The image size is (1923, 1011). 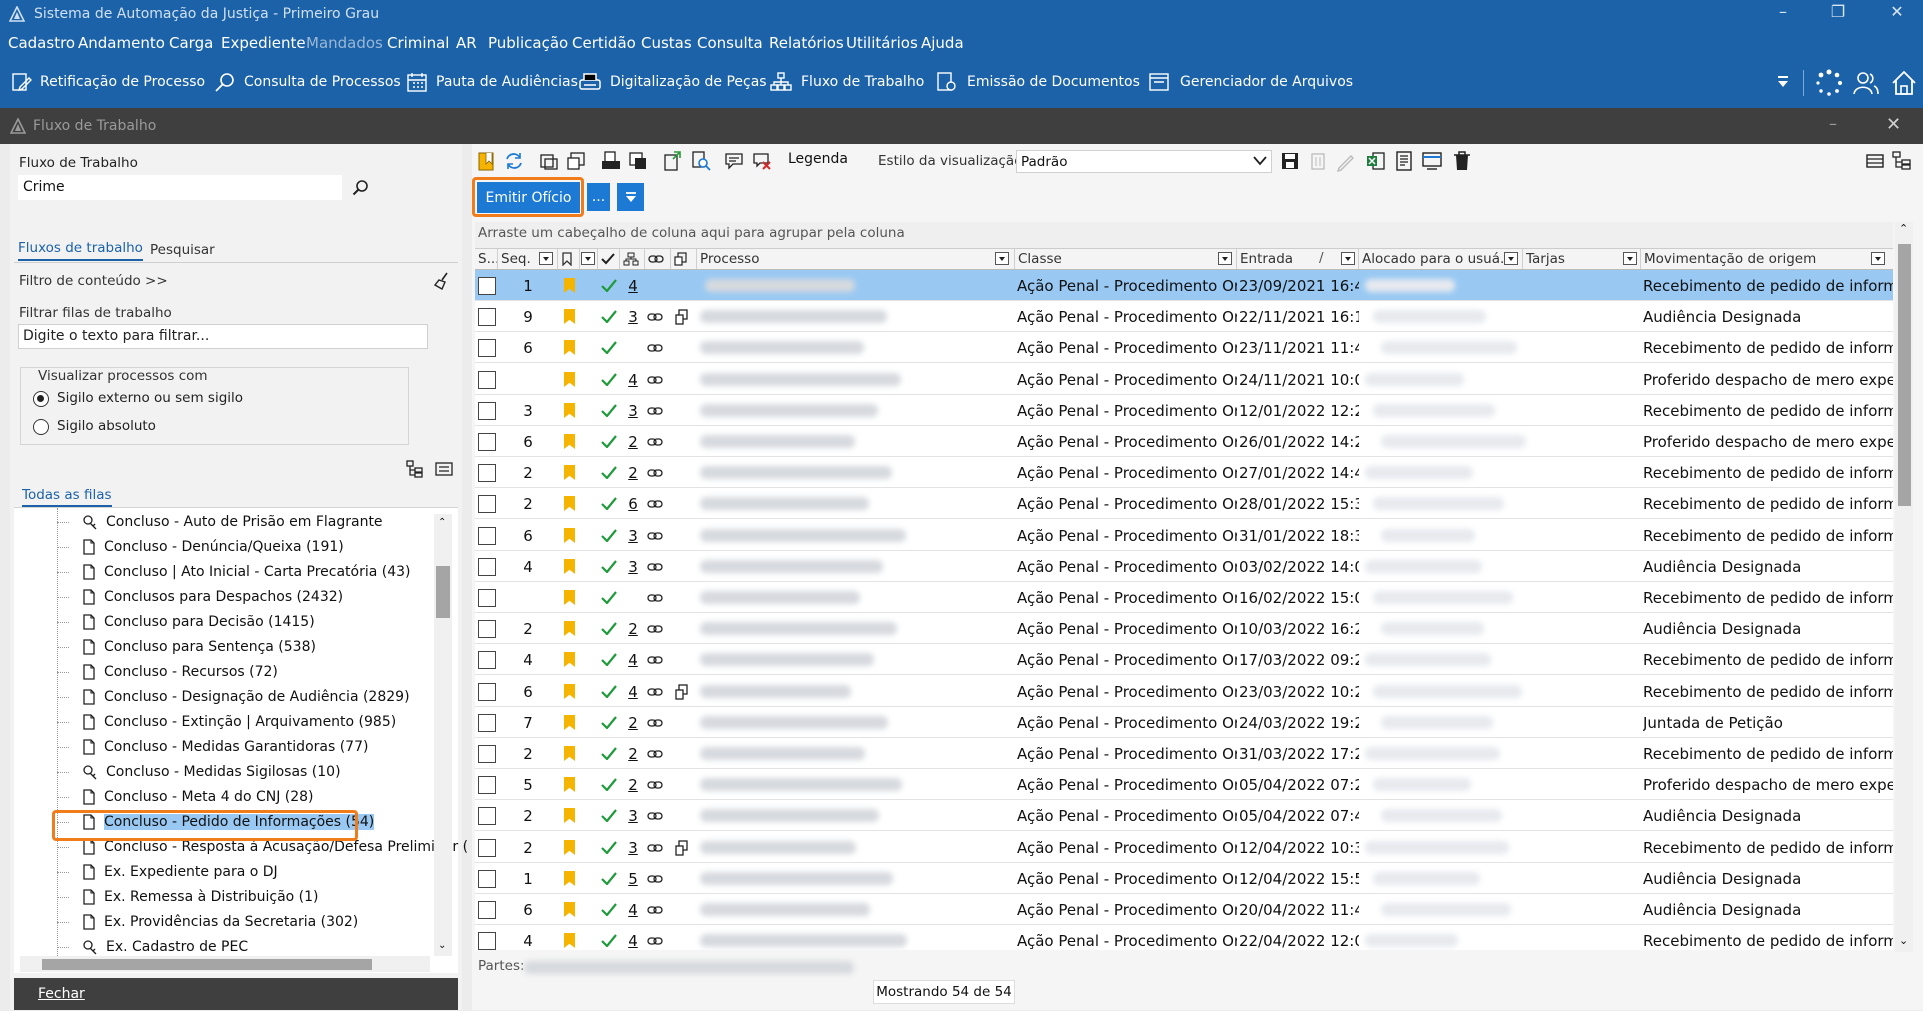 I want to click on col-tarjas-filter-icon, so click(x=1630, y=258).